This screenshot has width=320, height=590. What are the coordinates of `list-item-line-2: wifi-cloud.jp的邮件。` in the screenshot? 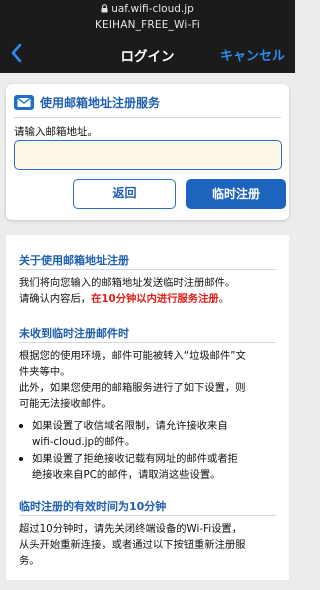 It's located at (84, 442).